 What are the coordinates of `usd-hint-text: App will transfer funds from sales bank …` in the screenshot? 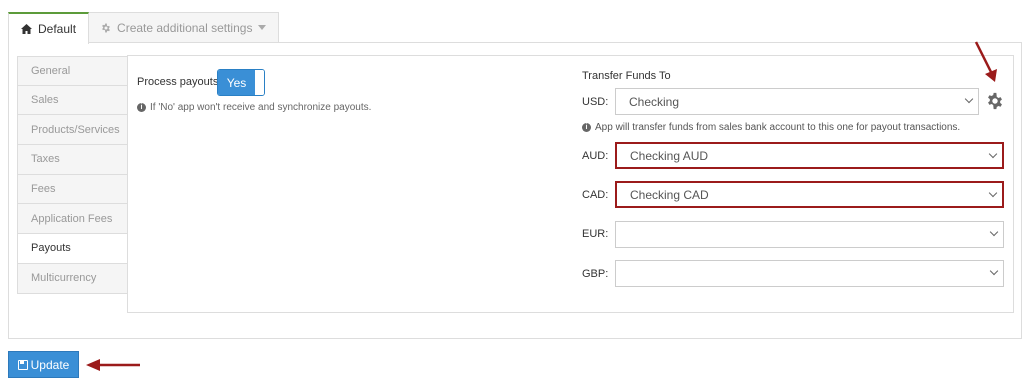 It's located at (778, 127).